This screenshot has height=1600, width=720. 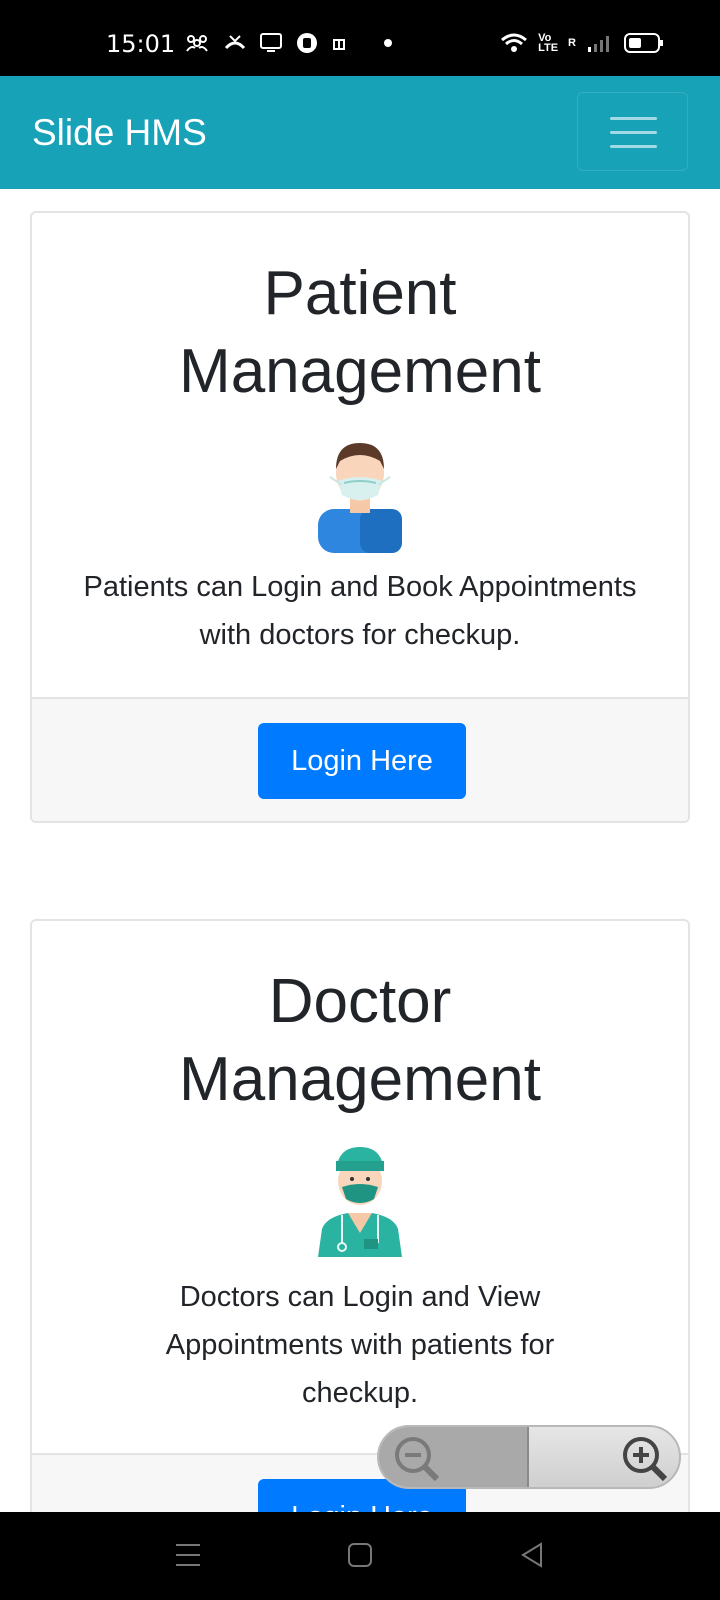 What do you see at coordinates (307, 43) in the screenshot?
I see `app-icon` at bounding box center [307, 43].